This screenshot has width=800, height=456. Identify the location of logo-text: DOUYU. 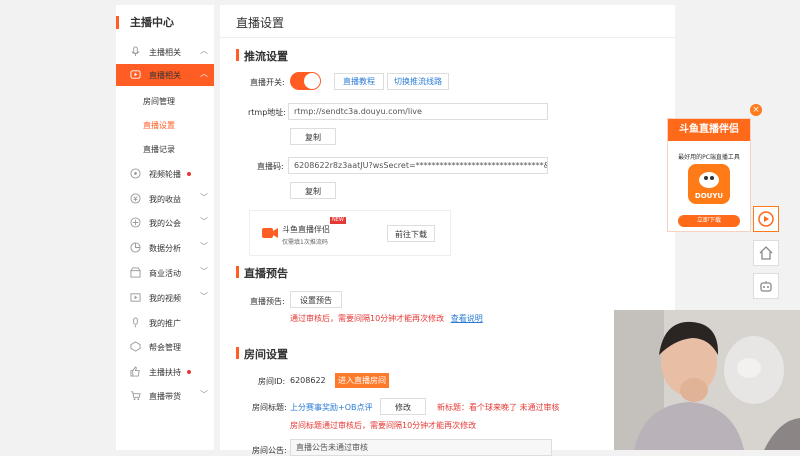
(709, 196).